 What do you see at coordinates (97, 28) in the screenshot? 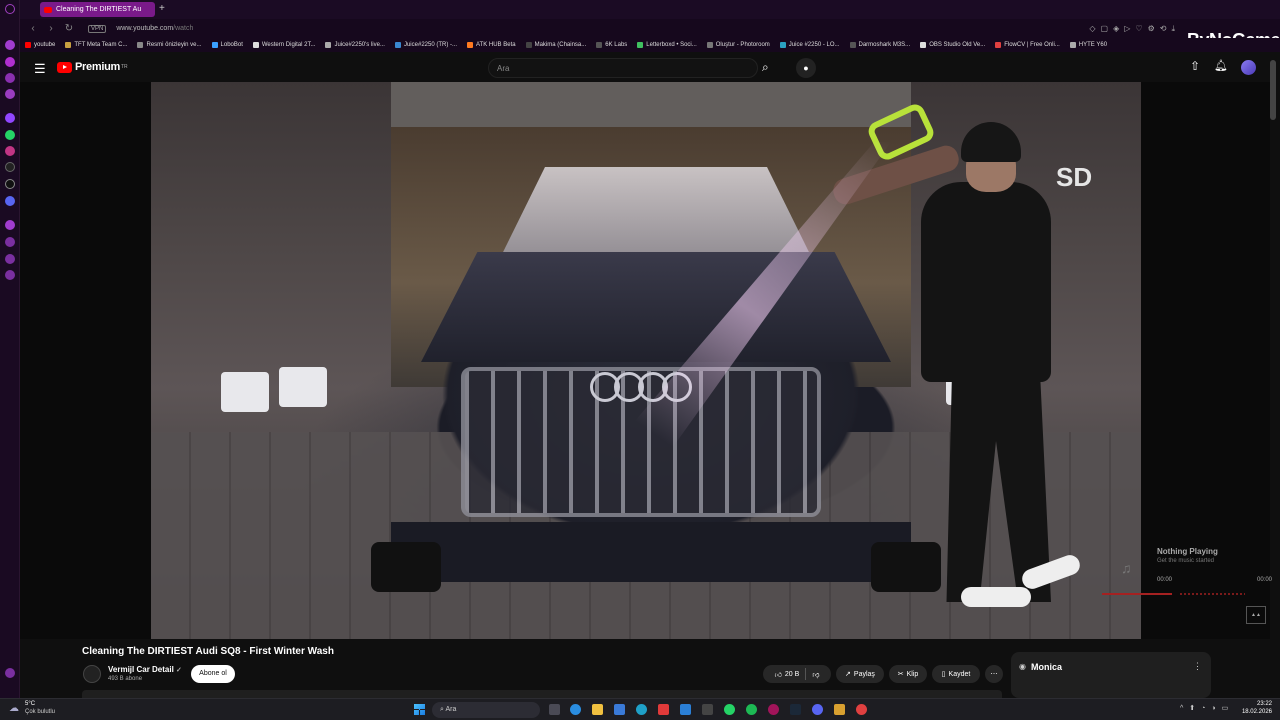
I see `vpn-badge: VPN` at bounding box center [97, 28].